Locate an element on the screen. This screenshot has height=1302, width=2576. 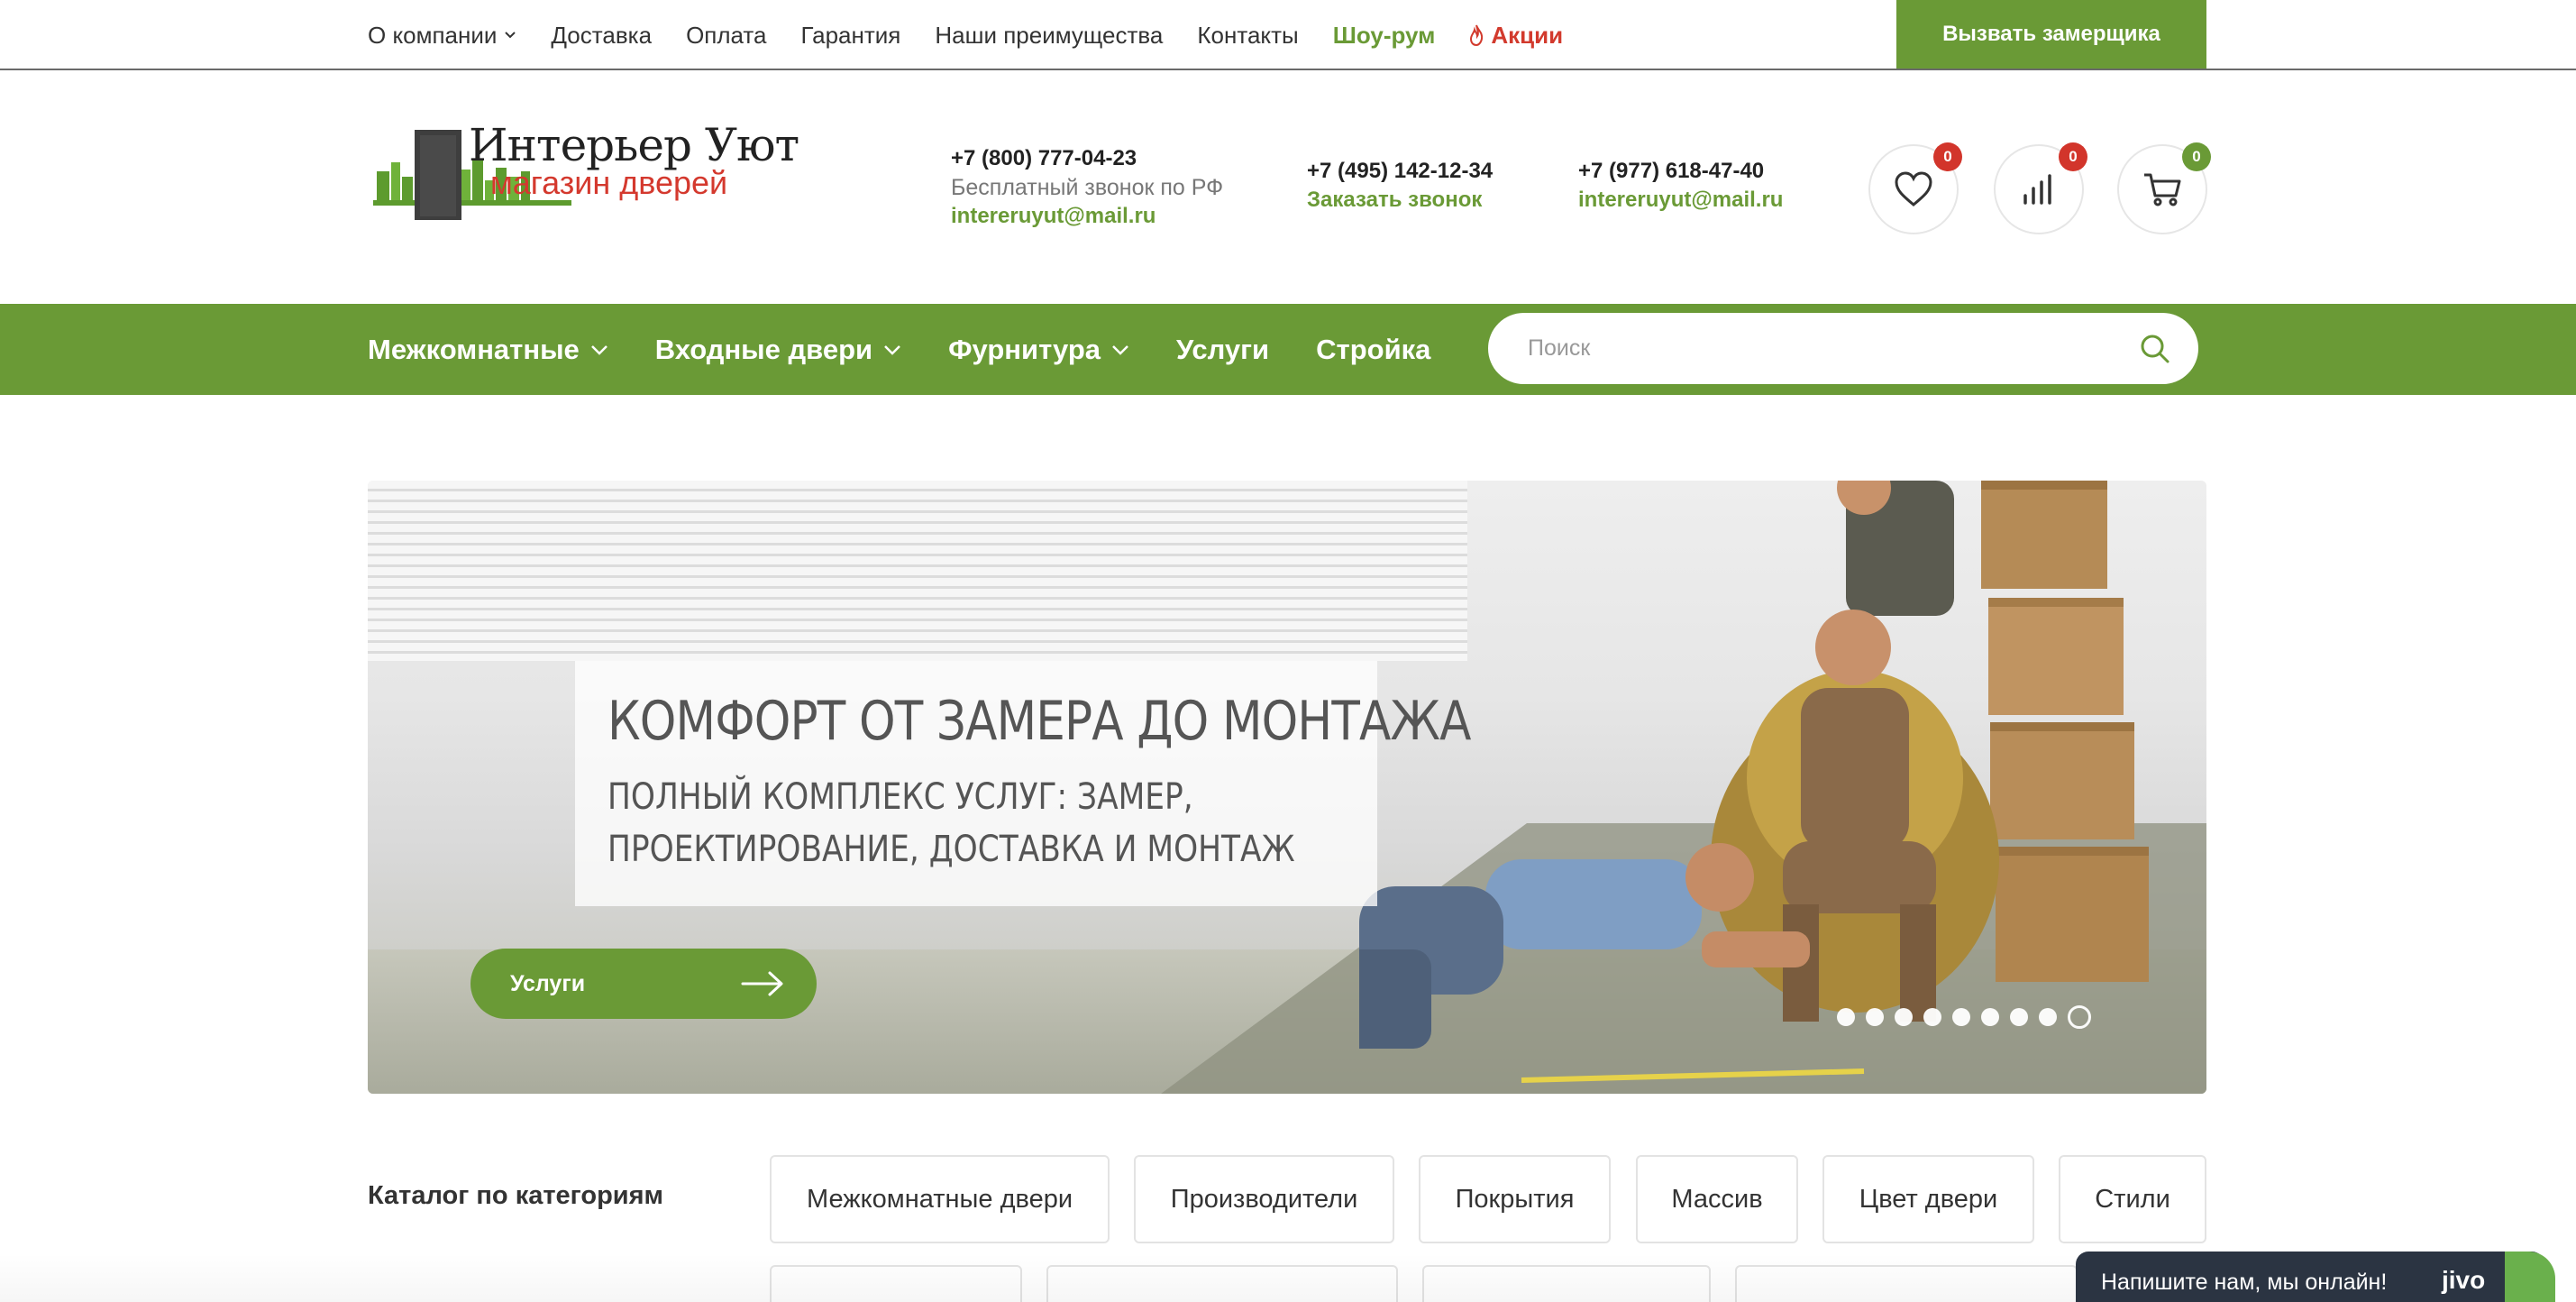
topnav-item-warranty: Гарантия is located at coordinates (851, 36).